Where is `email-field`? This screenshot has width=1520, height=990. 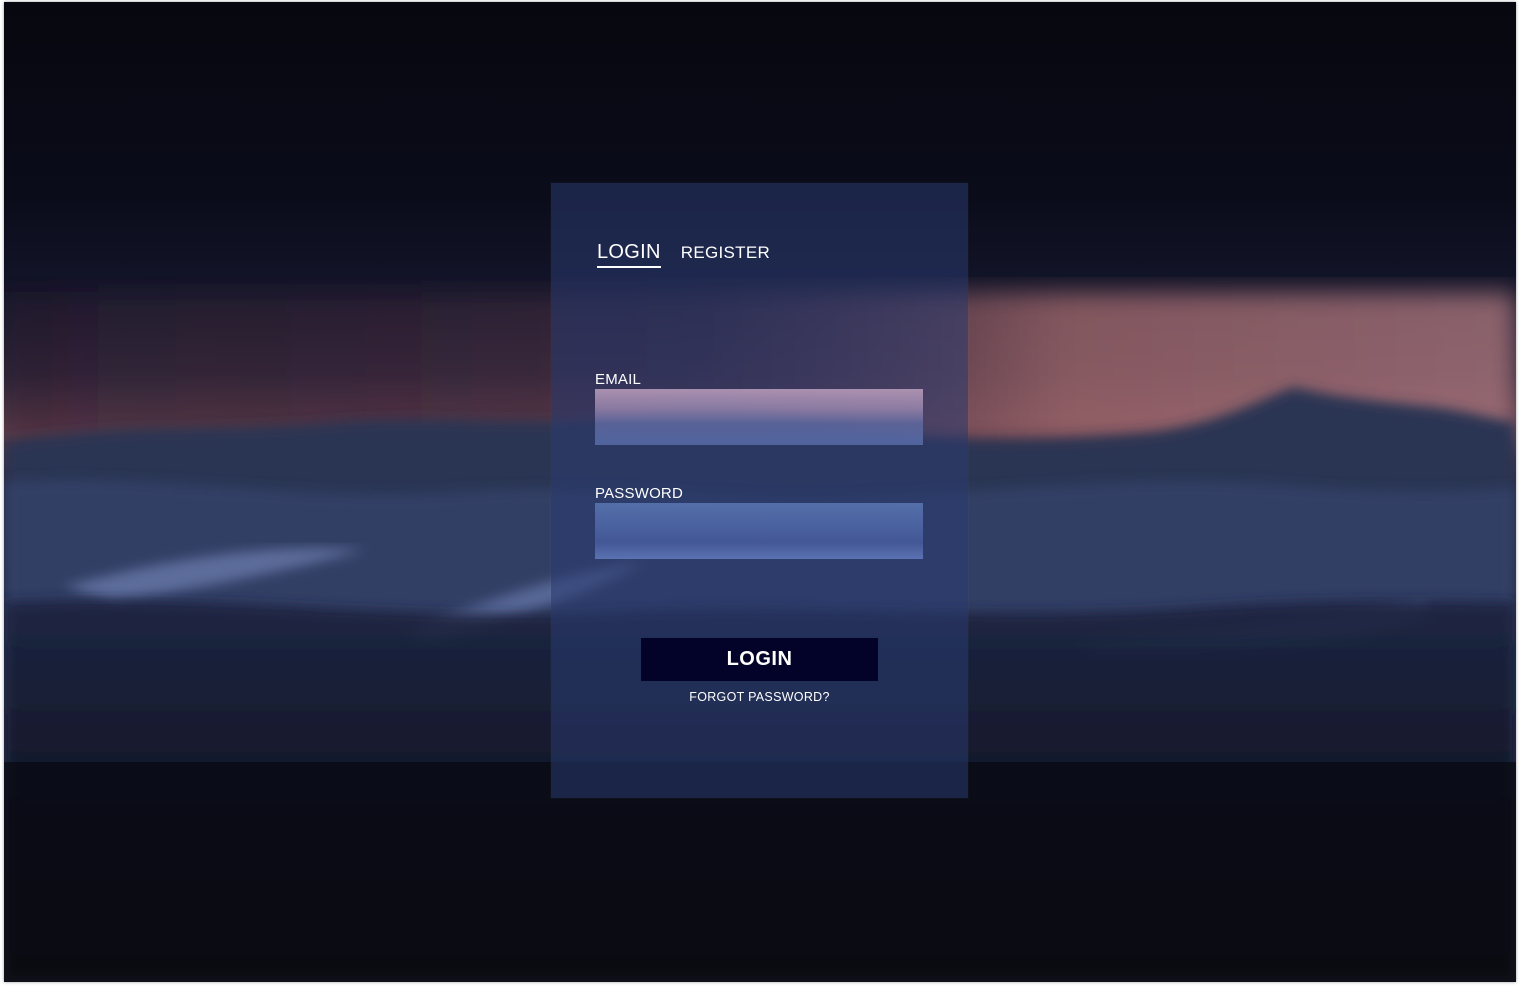
email-field is located at coordinates (759, 417).